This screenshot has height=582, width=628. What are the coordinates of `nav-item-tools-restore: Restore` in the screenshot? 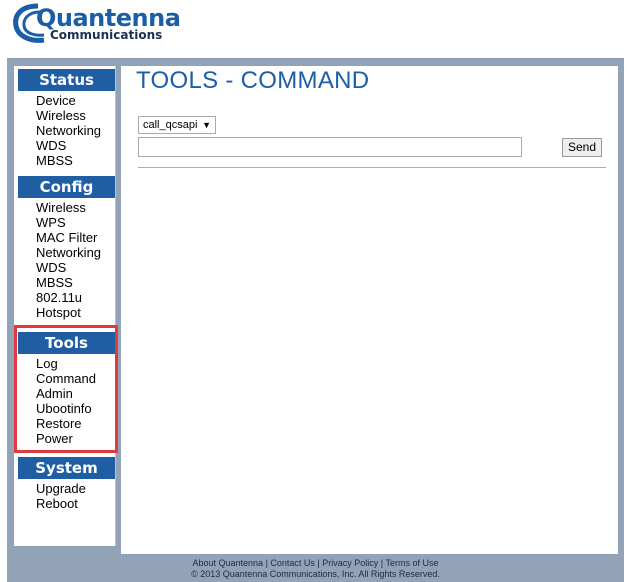 It's located at (75, 423).